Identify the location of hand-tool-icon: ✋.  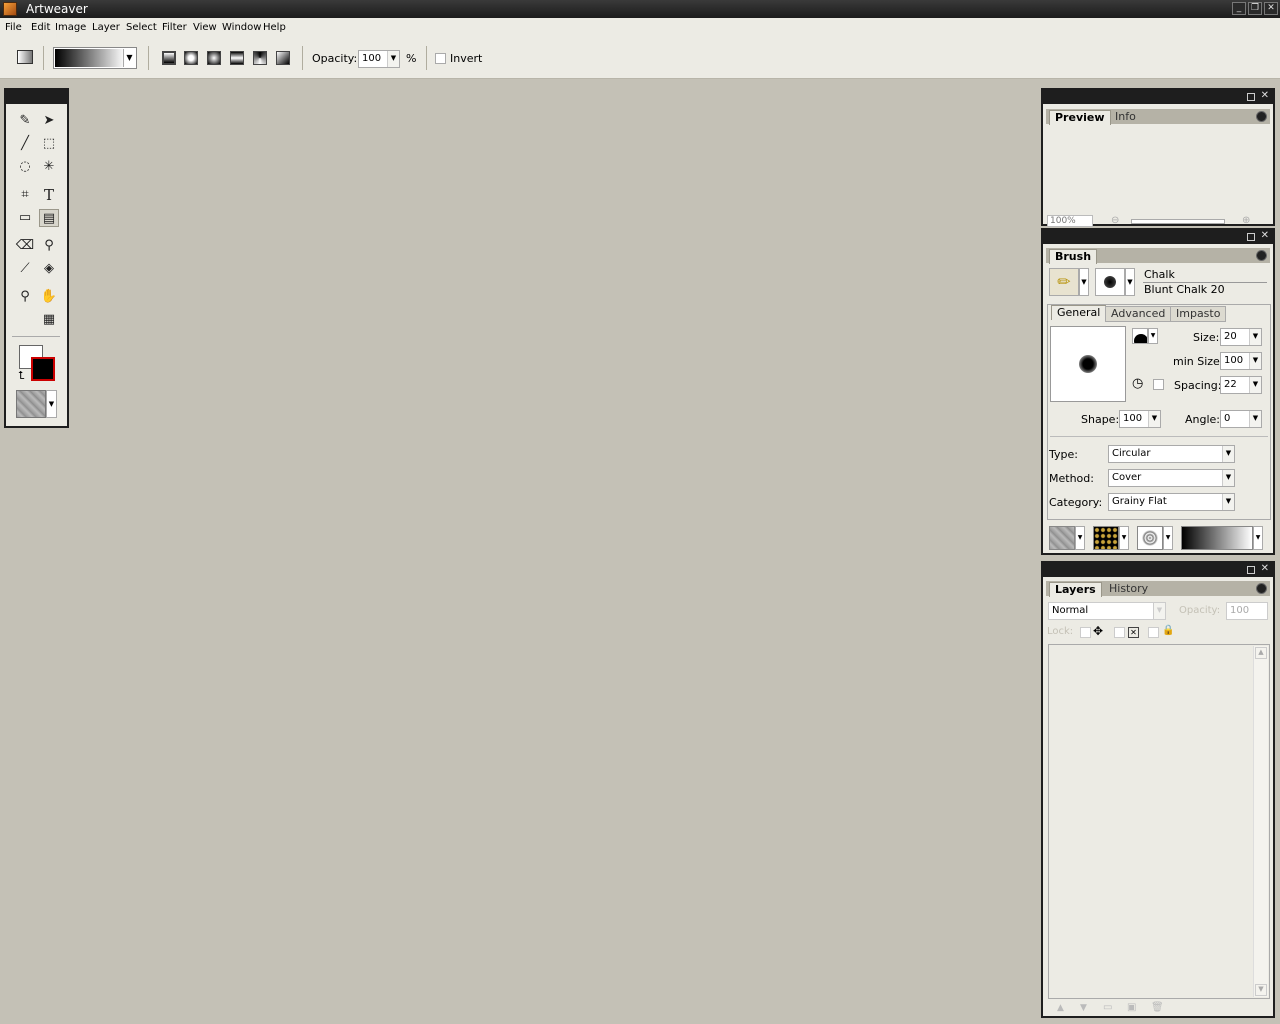
(49, 297).